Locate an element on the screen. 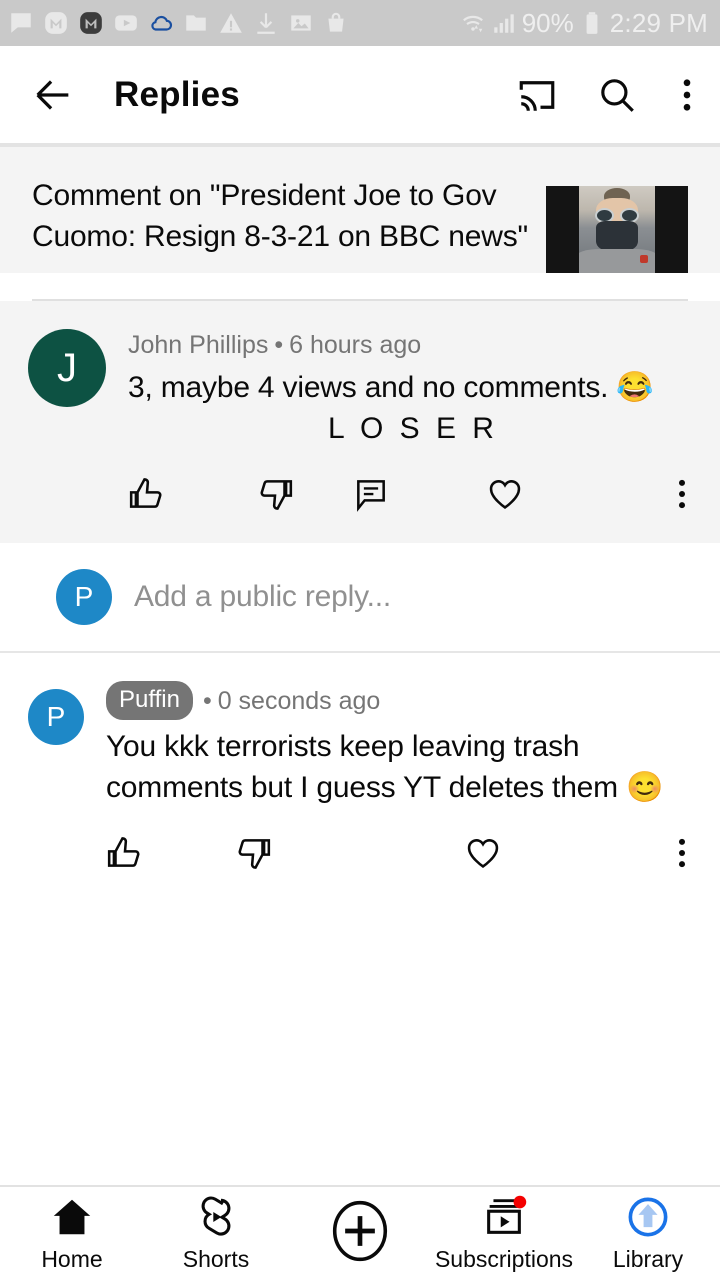 The width and height of the screenshot is (720, 1280). folder-icon is located at coordinates (196, 23).